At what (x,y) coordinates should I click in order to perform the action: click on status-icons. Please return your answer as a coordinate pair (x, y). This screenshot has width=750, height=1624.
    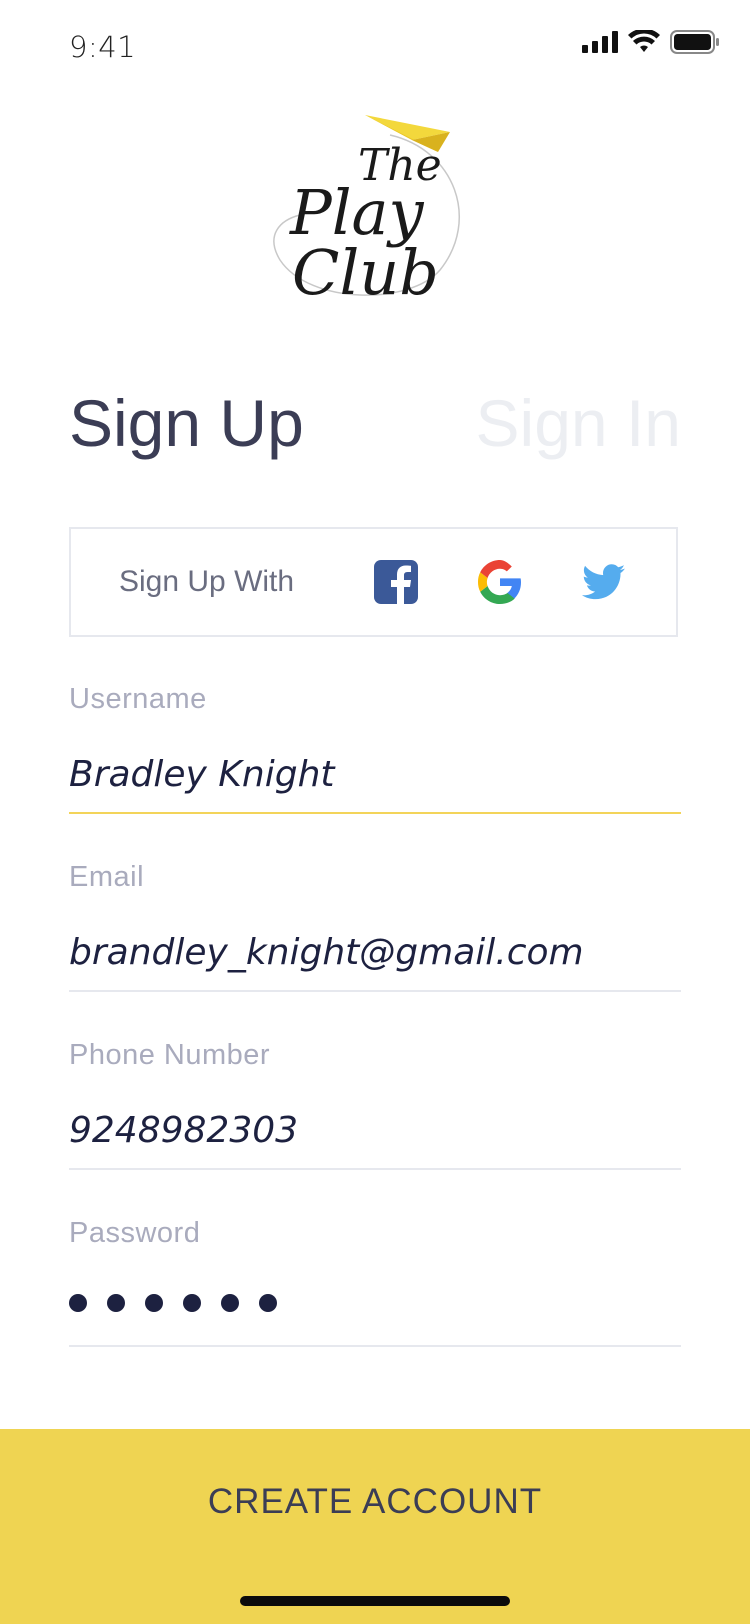
    Looking at the image, I should click on (651, 43).